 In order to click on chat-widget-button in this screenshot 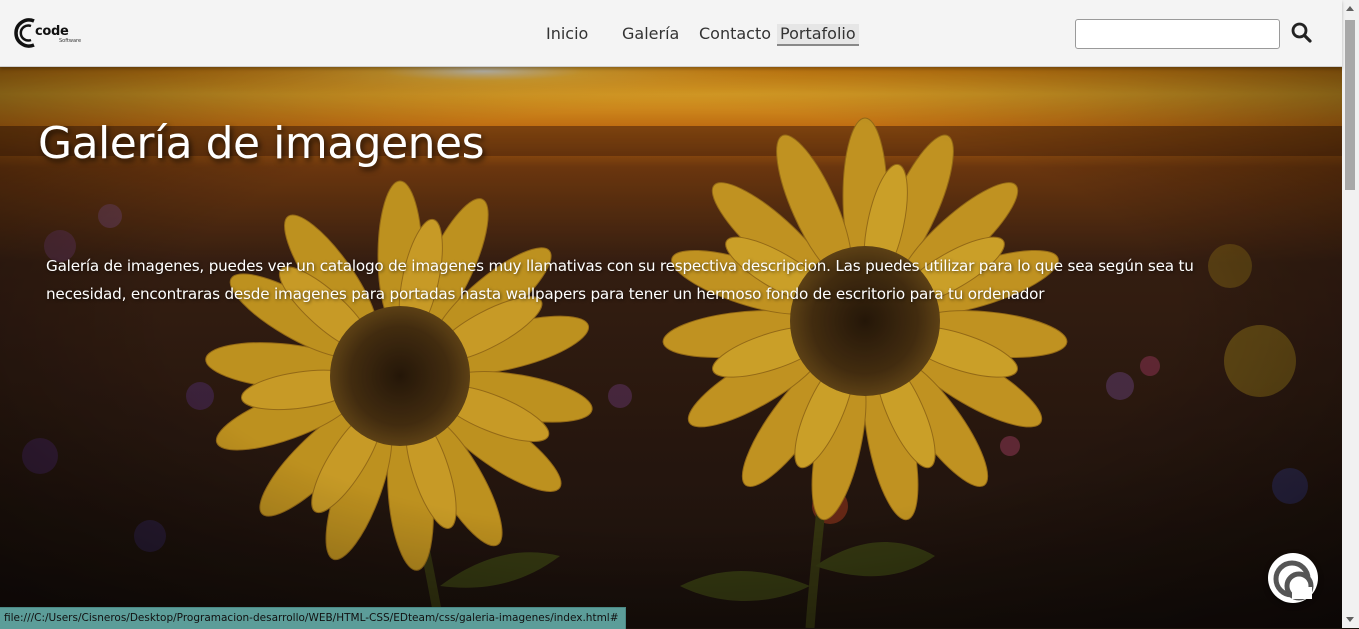, I will do `click(1293, 578)`.